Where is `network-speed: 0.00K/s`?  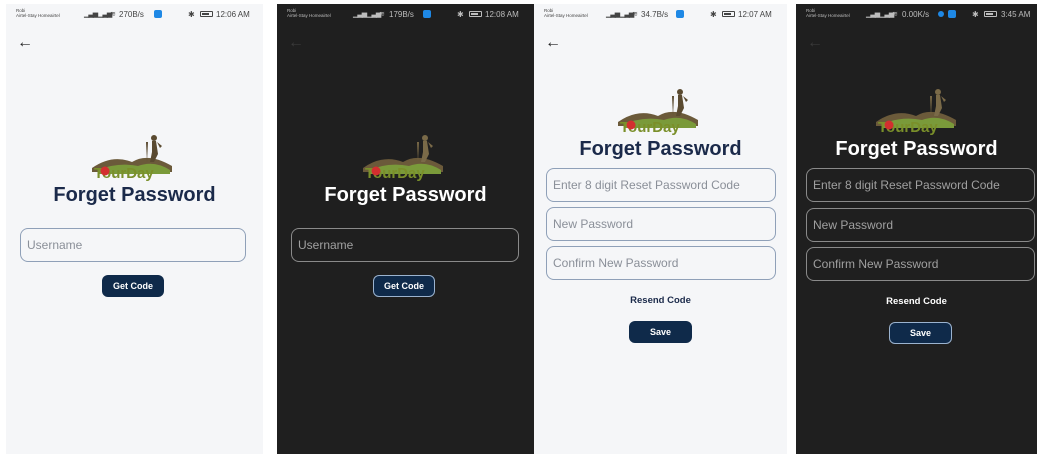
network-speed: 0.00K/s is located at coordinates (916, 14).